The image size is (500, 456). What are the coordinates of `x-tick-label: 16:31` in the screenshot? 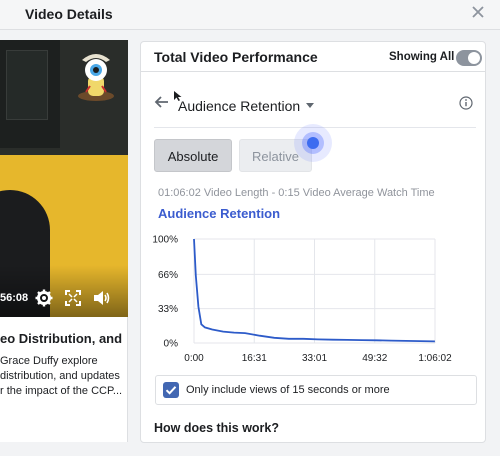 It's located at (254, 358).